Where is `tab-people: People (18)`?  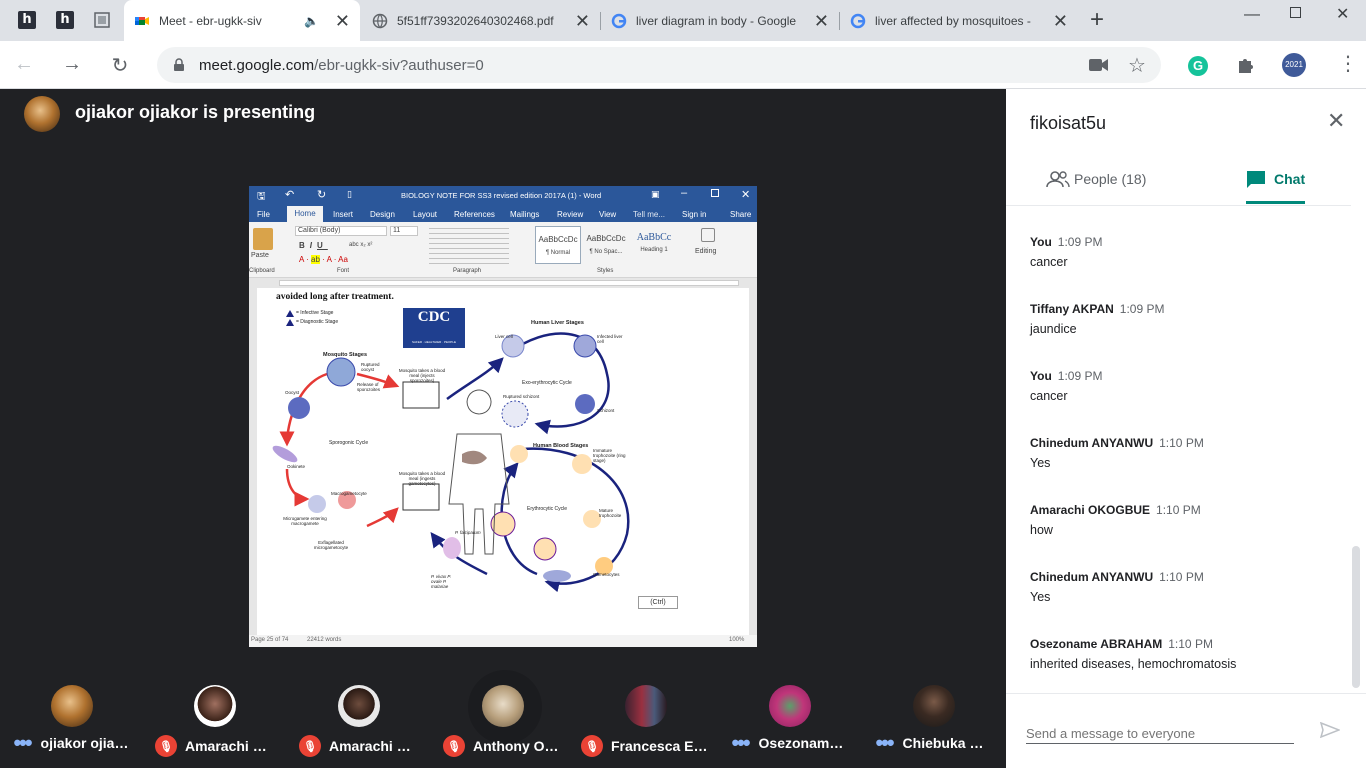 tab-people: People (18) is located at coordinates (1096, 179).